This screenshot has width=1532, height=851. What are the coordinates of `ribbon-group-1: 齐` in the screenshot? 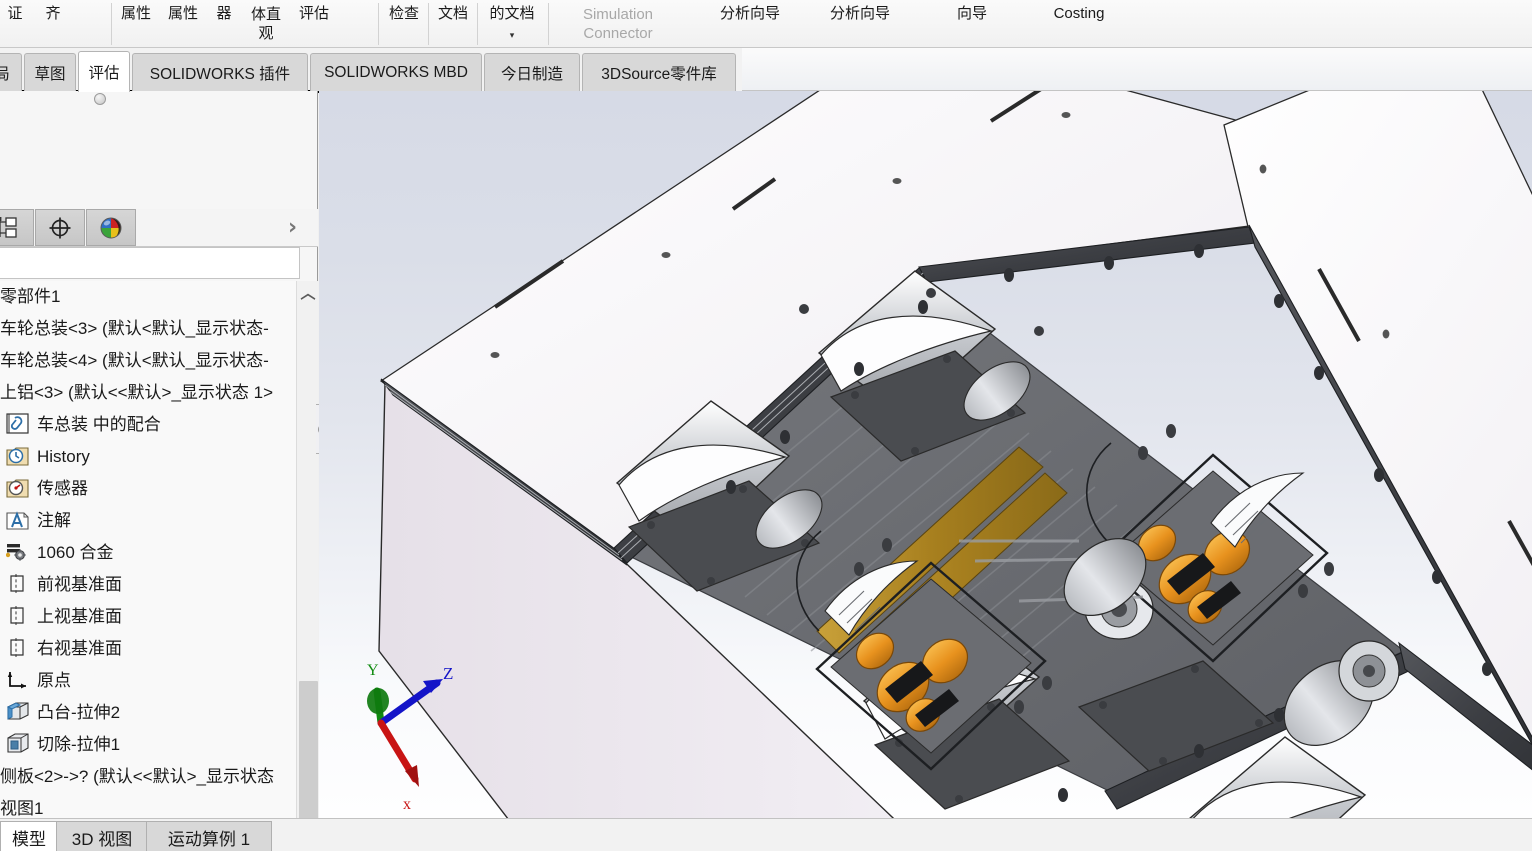 It's located at (53, 24).